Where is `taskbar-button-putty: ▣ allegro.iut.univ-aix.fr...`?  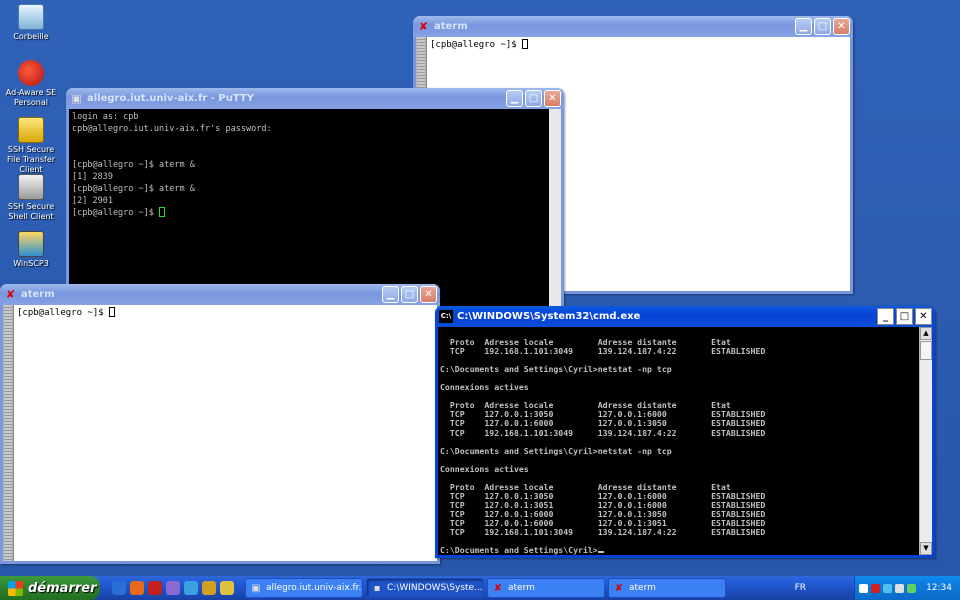
taskbar-button-putty: ▣ allegro.iut.univ-aix.fr... is located at coordinates (304, 588).